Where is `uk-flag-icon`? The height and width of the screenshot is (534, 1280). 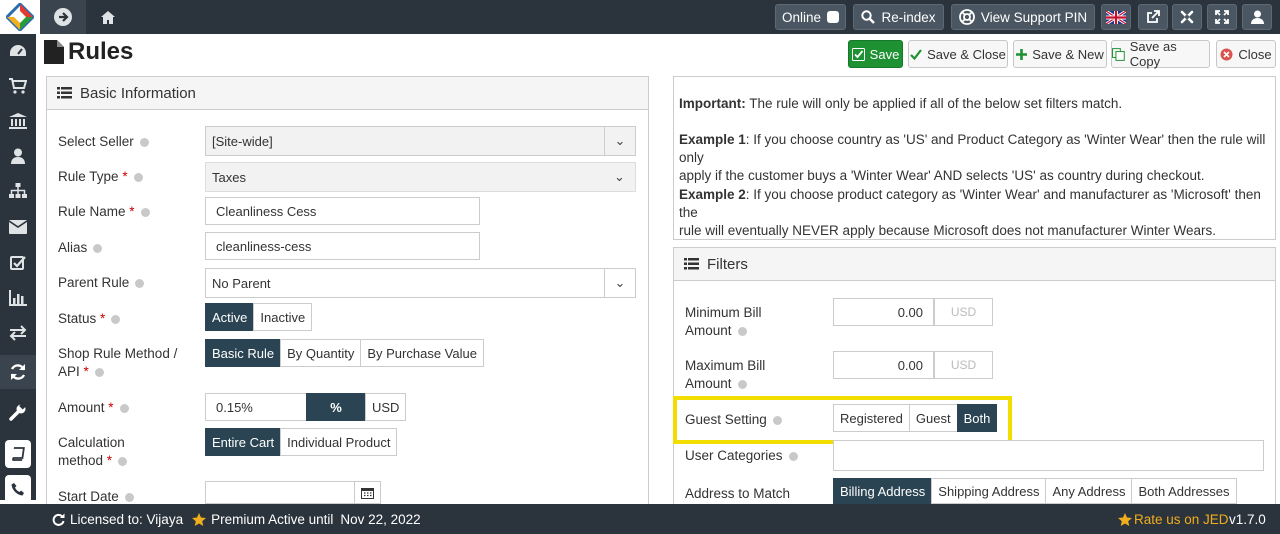 uk-flag-icon is located at coordinates (1116, 17).